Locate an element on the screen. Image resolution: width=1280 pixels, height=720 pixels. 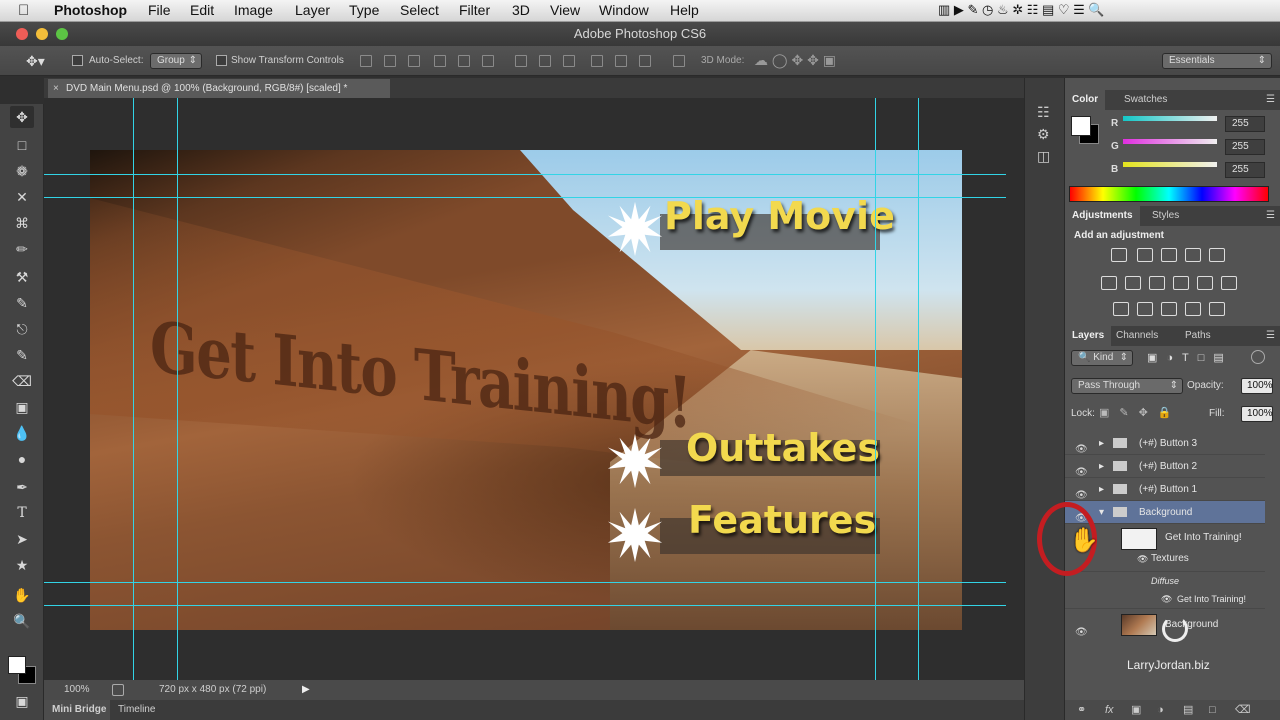
workspace-dropdown: Essentials ⇕ is located at coordinates (1217, 61).